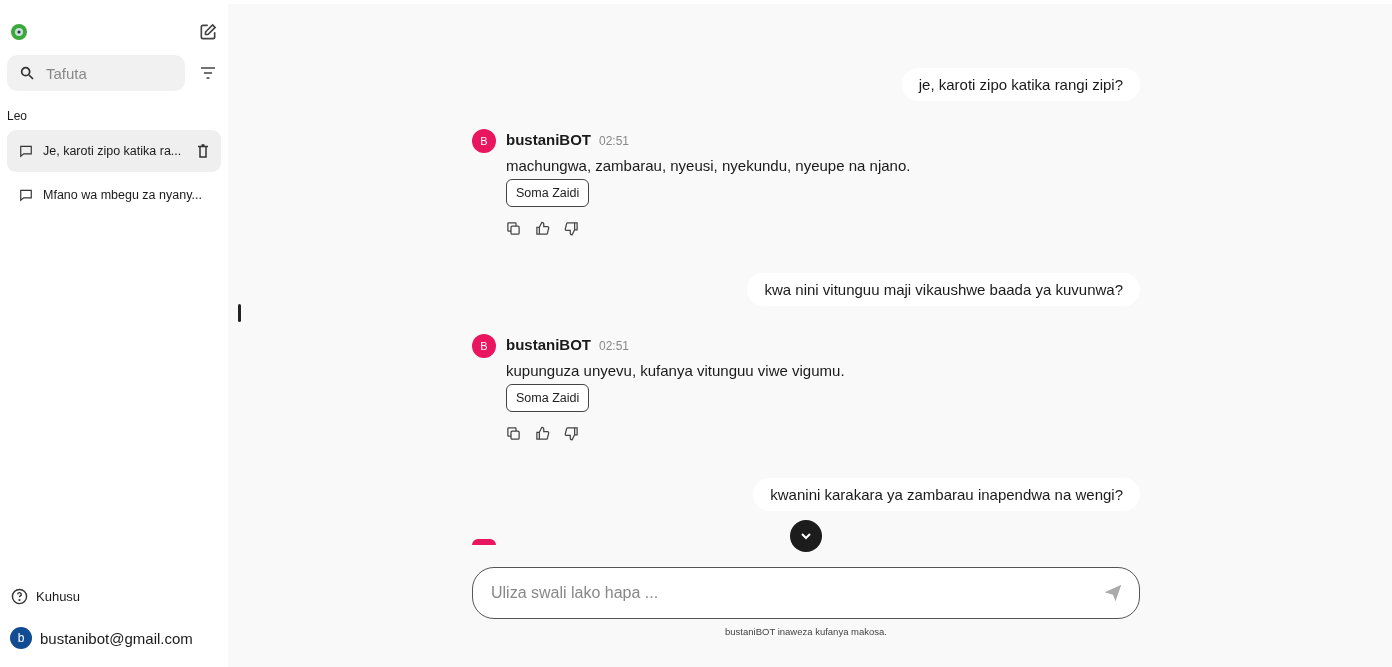  Describe the element at coordinates (943, 289) in the screenshot. I see `user-message: kwa nini vitunguu maji vikaushwe baada ya kuvunwa?` at that location.